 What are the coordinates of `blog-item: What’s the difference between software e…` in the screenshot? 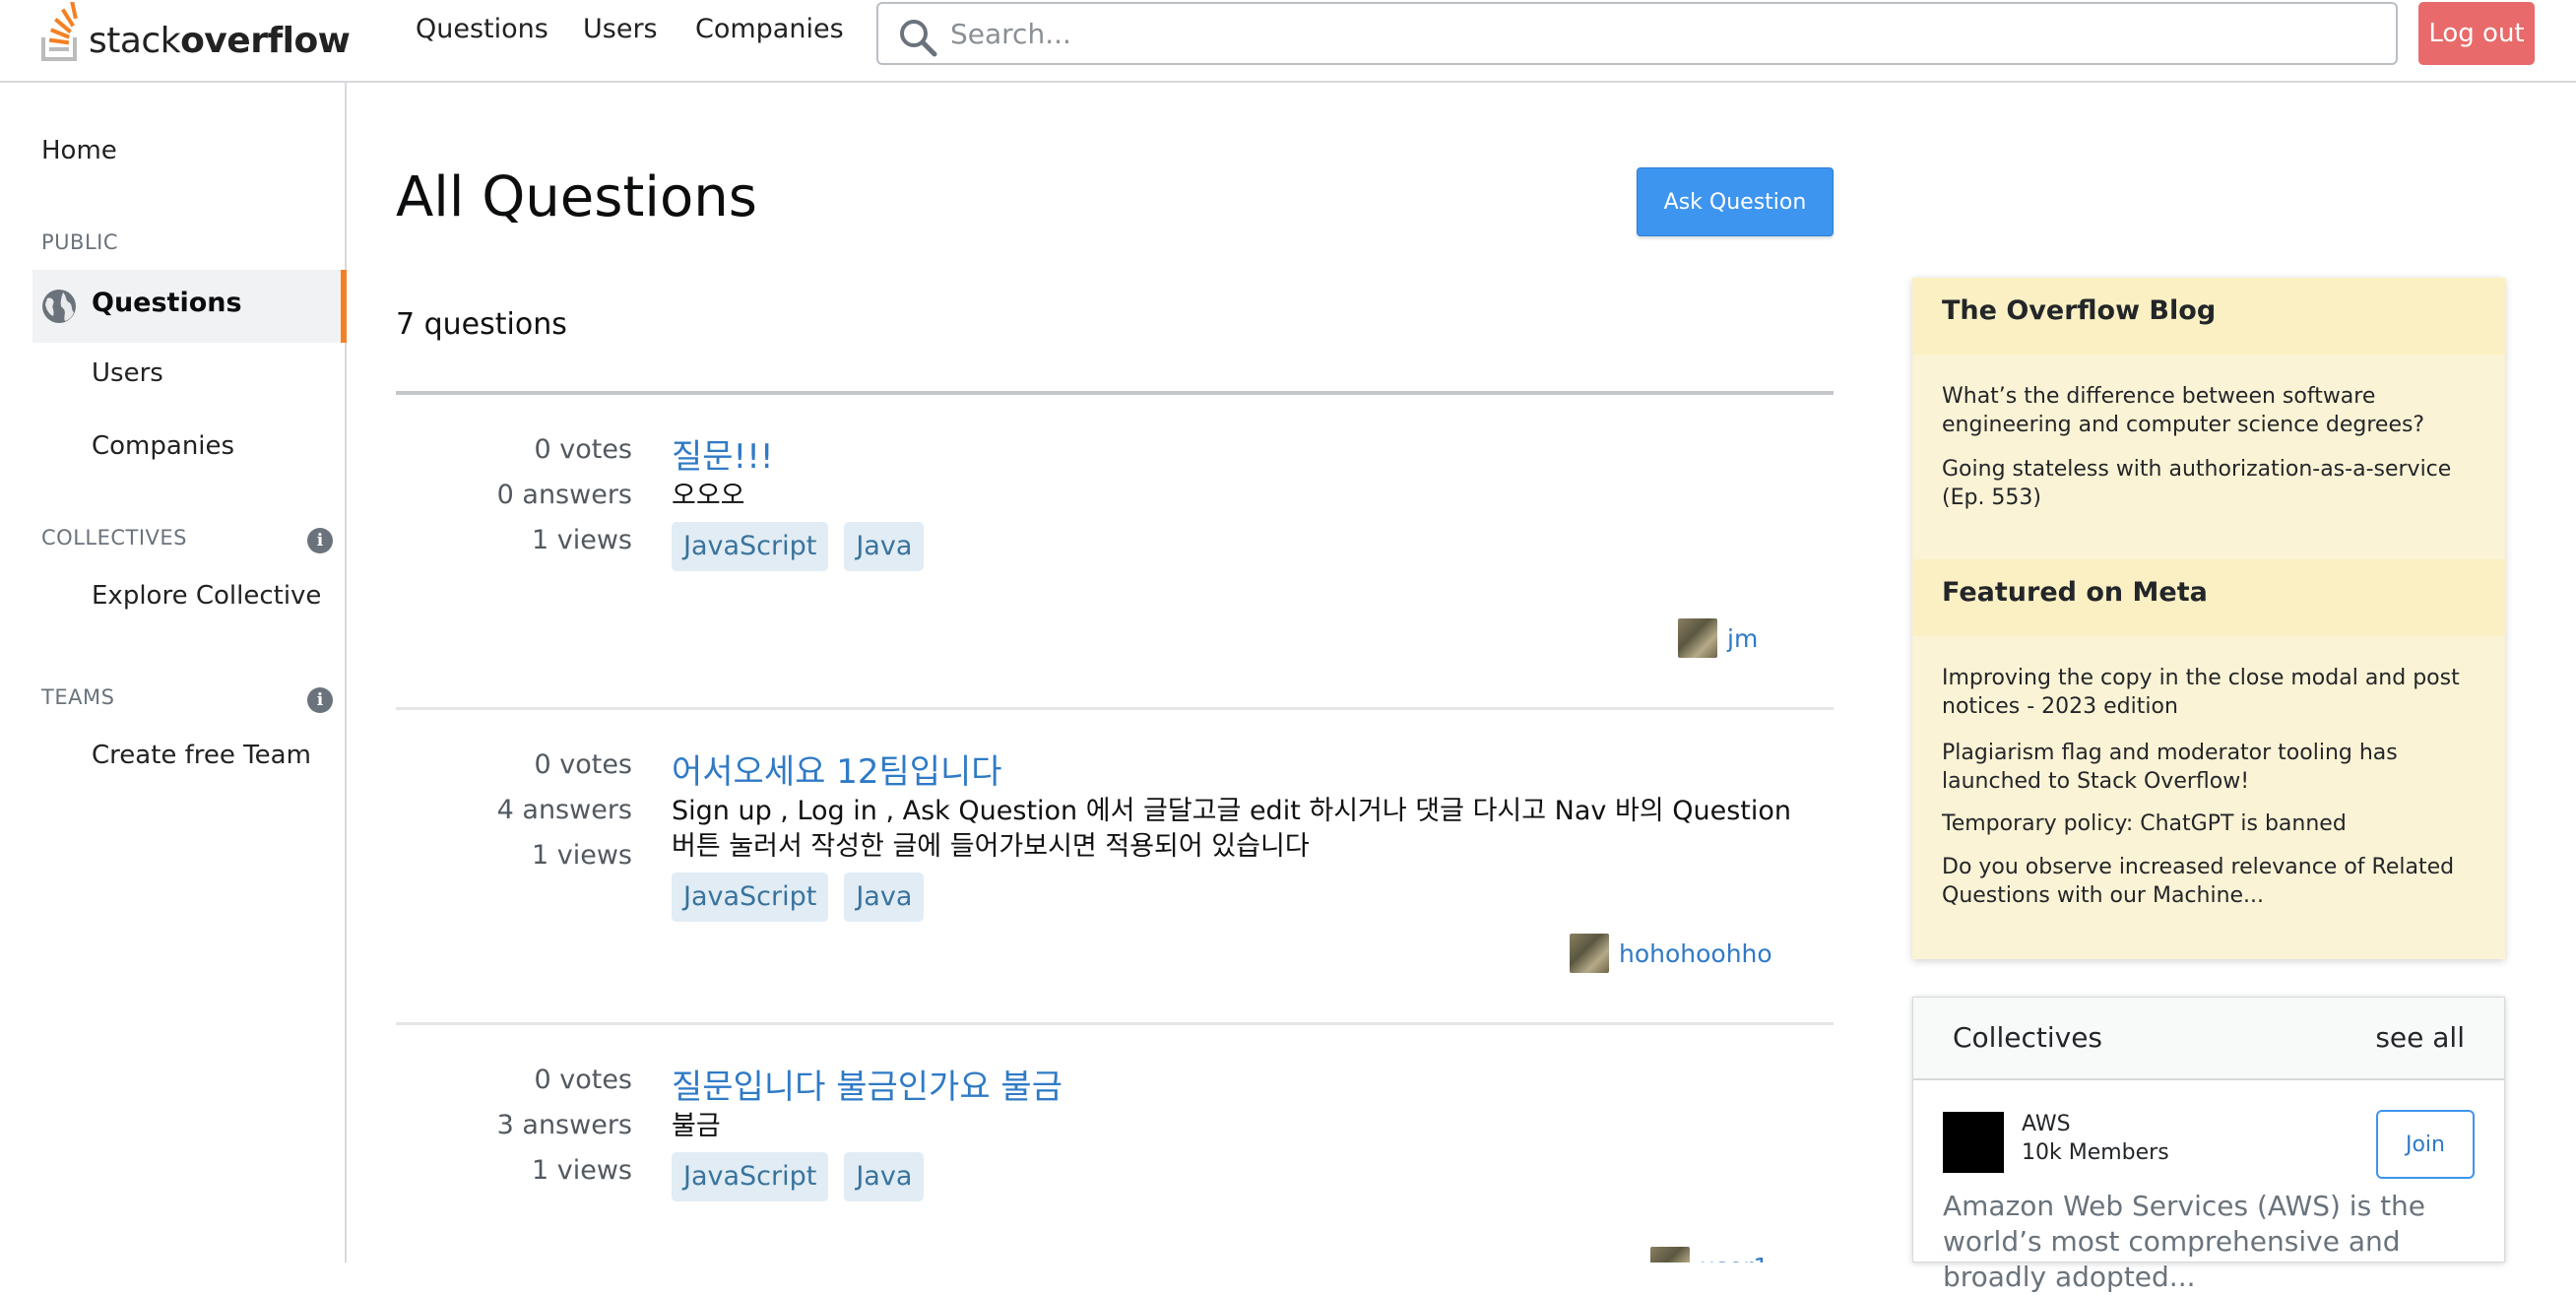 It's located at (2212, 410).